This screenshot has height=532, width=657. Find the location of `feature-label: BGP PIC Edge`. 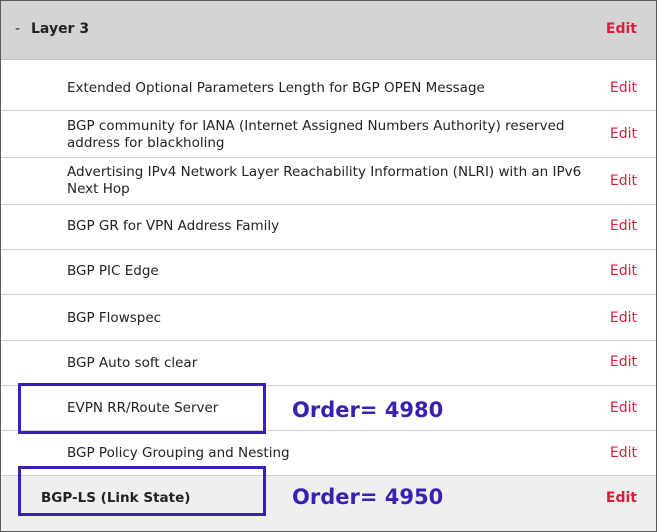

feature-label: BGP PIC Edge is located at coordinates (113, 271).